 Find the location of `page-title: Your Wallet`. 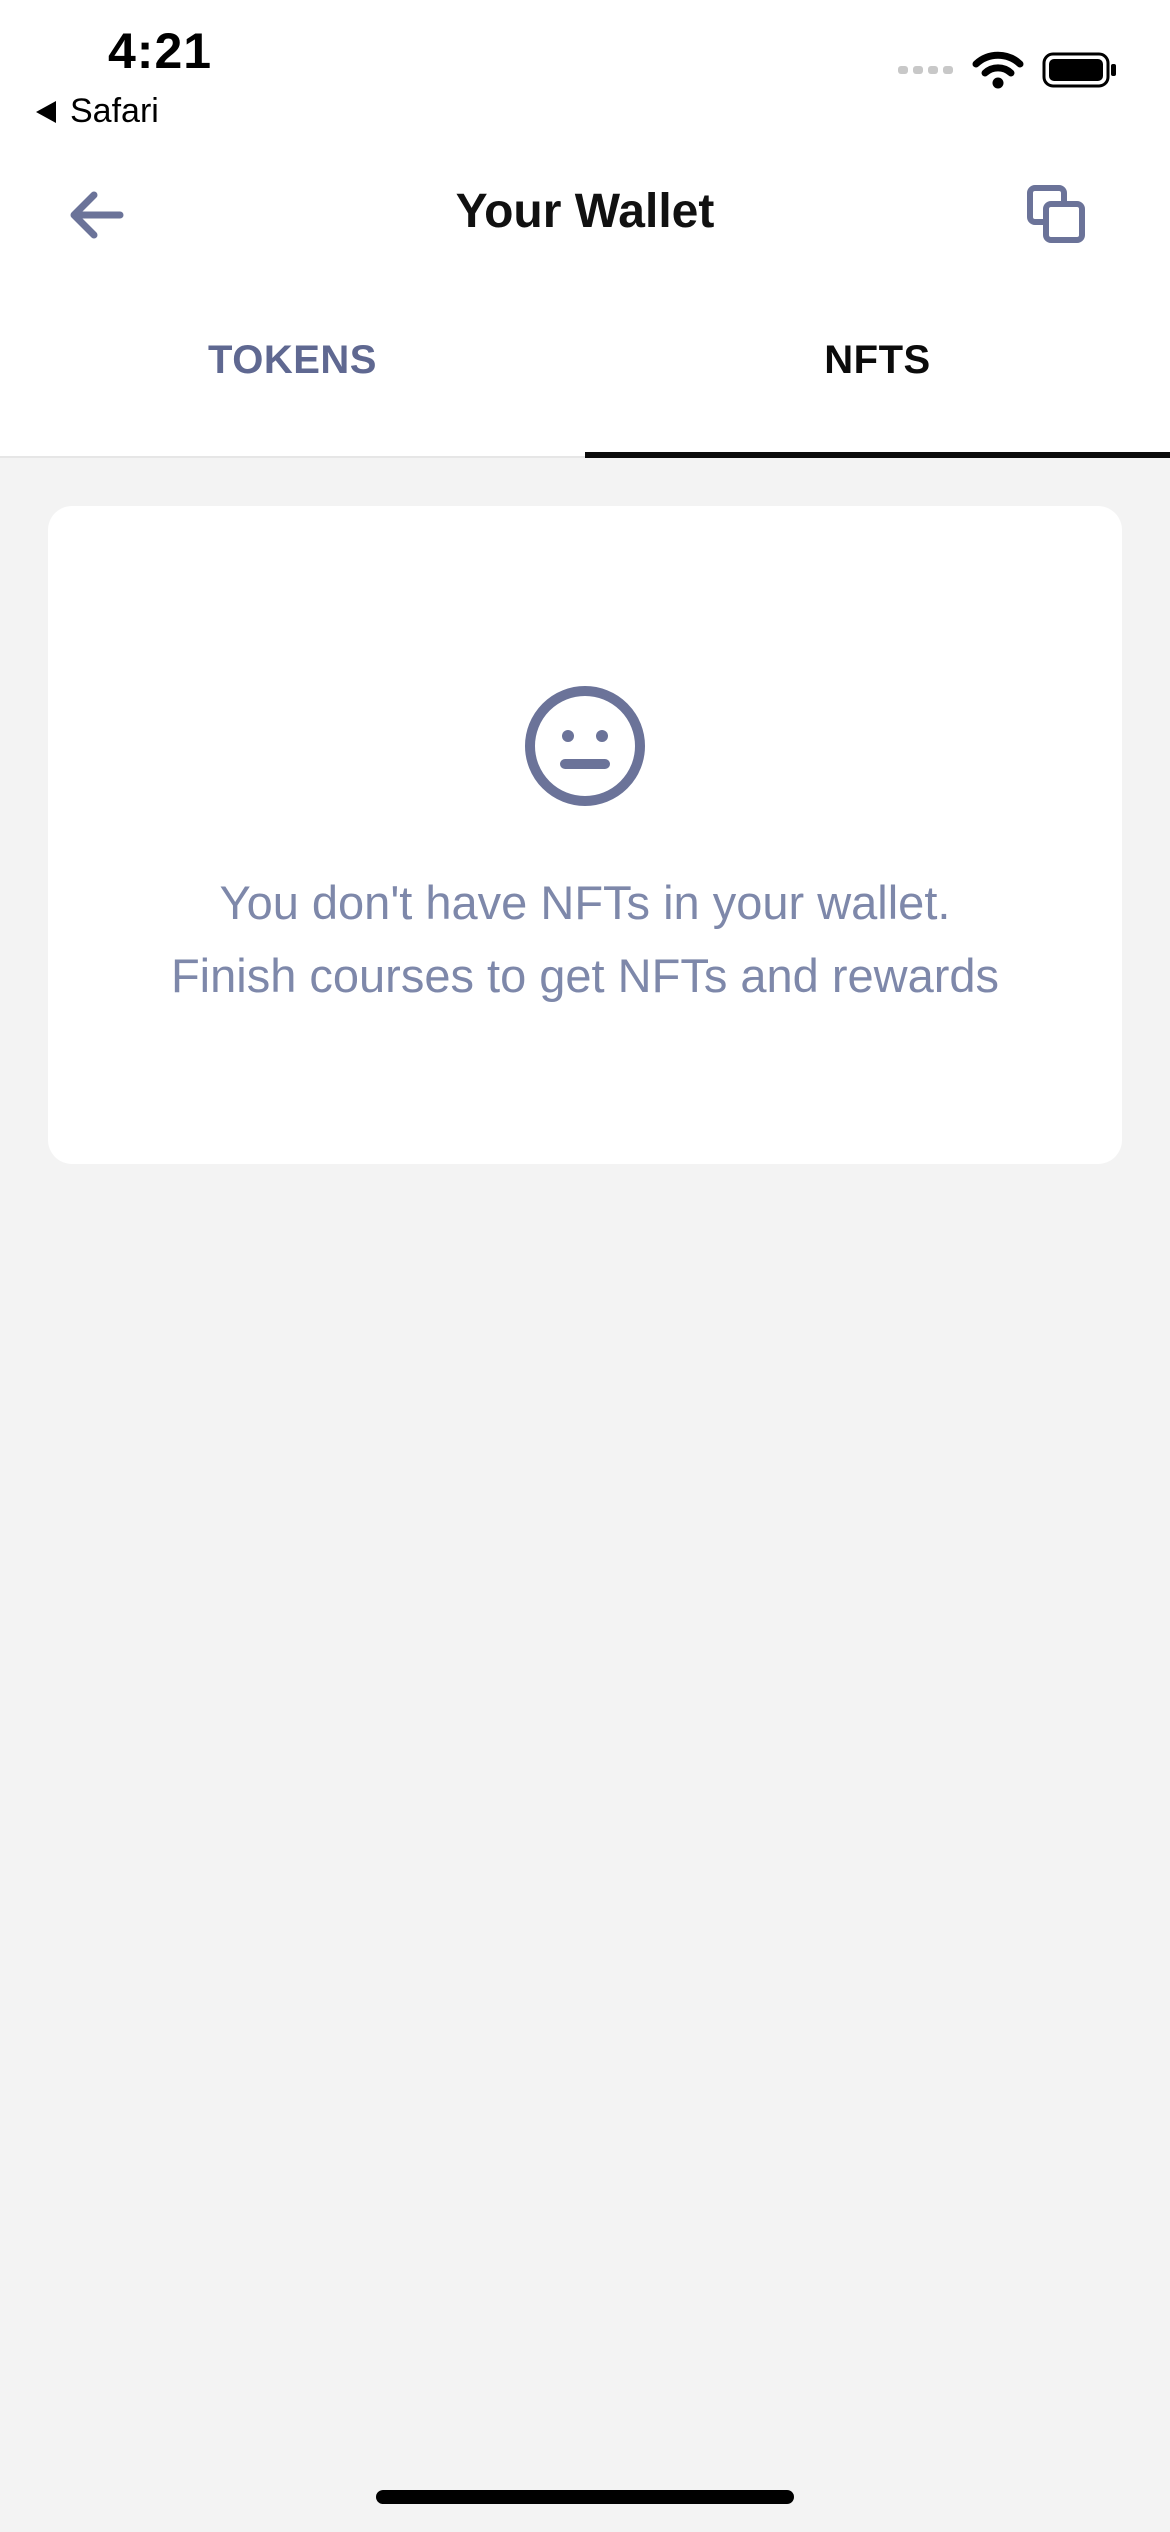

page-title: Your Wallet is located at coordinates (585, 211).